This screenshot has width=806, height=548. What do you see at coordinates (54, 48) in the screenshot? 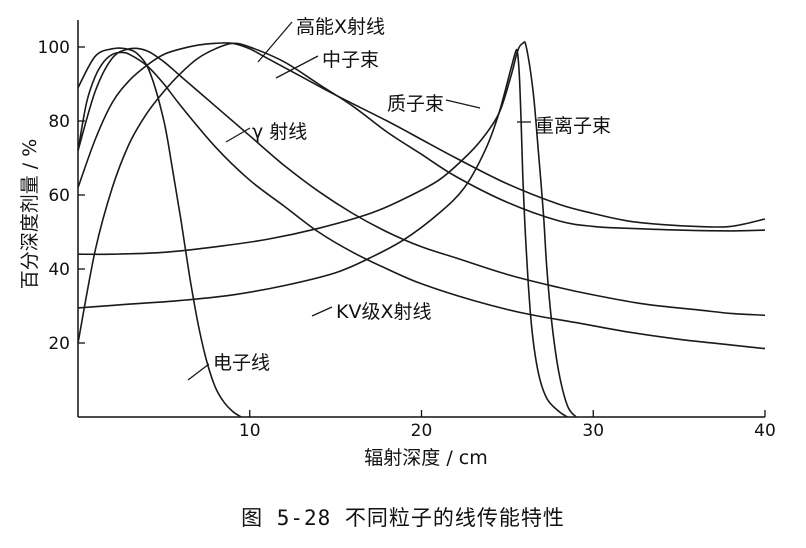
I see `y-tick-label: 100` at bounding box center [54, 48].